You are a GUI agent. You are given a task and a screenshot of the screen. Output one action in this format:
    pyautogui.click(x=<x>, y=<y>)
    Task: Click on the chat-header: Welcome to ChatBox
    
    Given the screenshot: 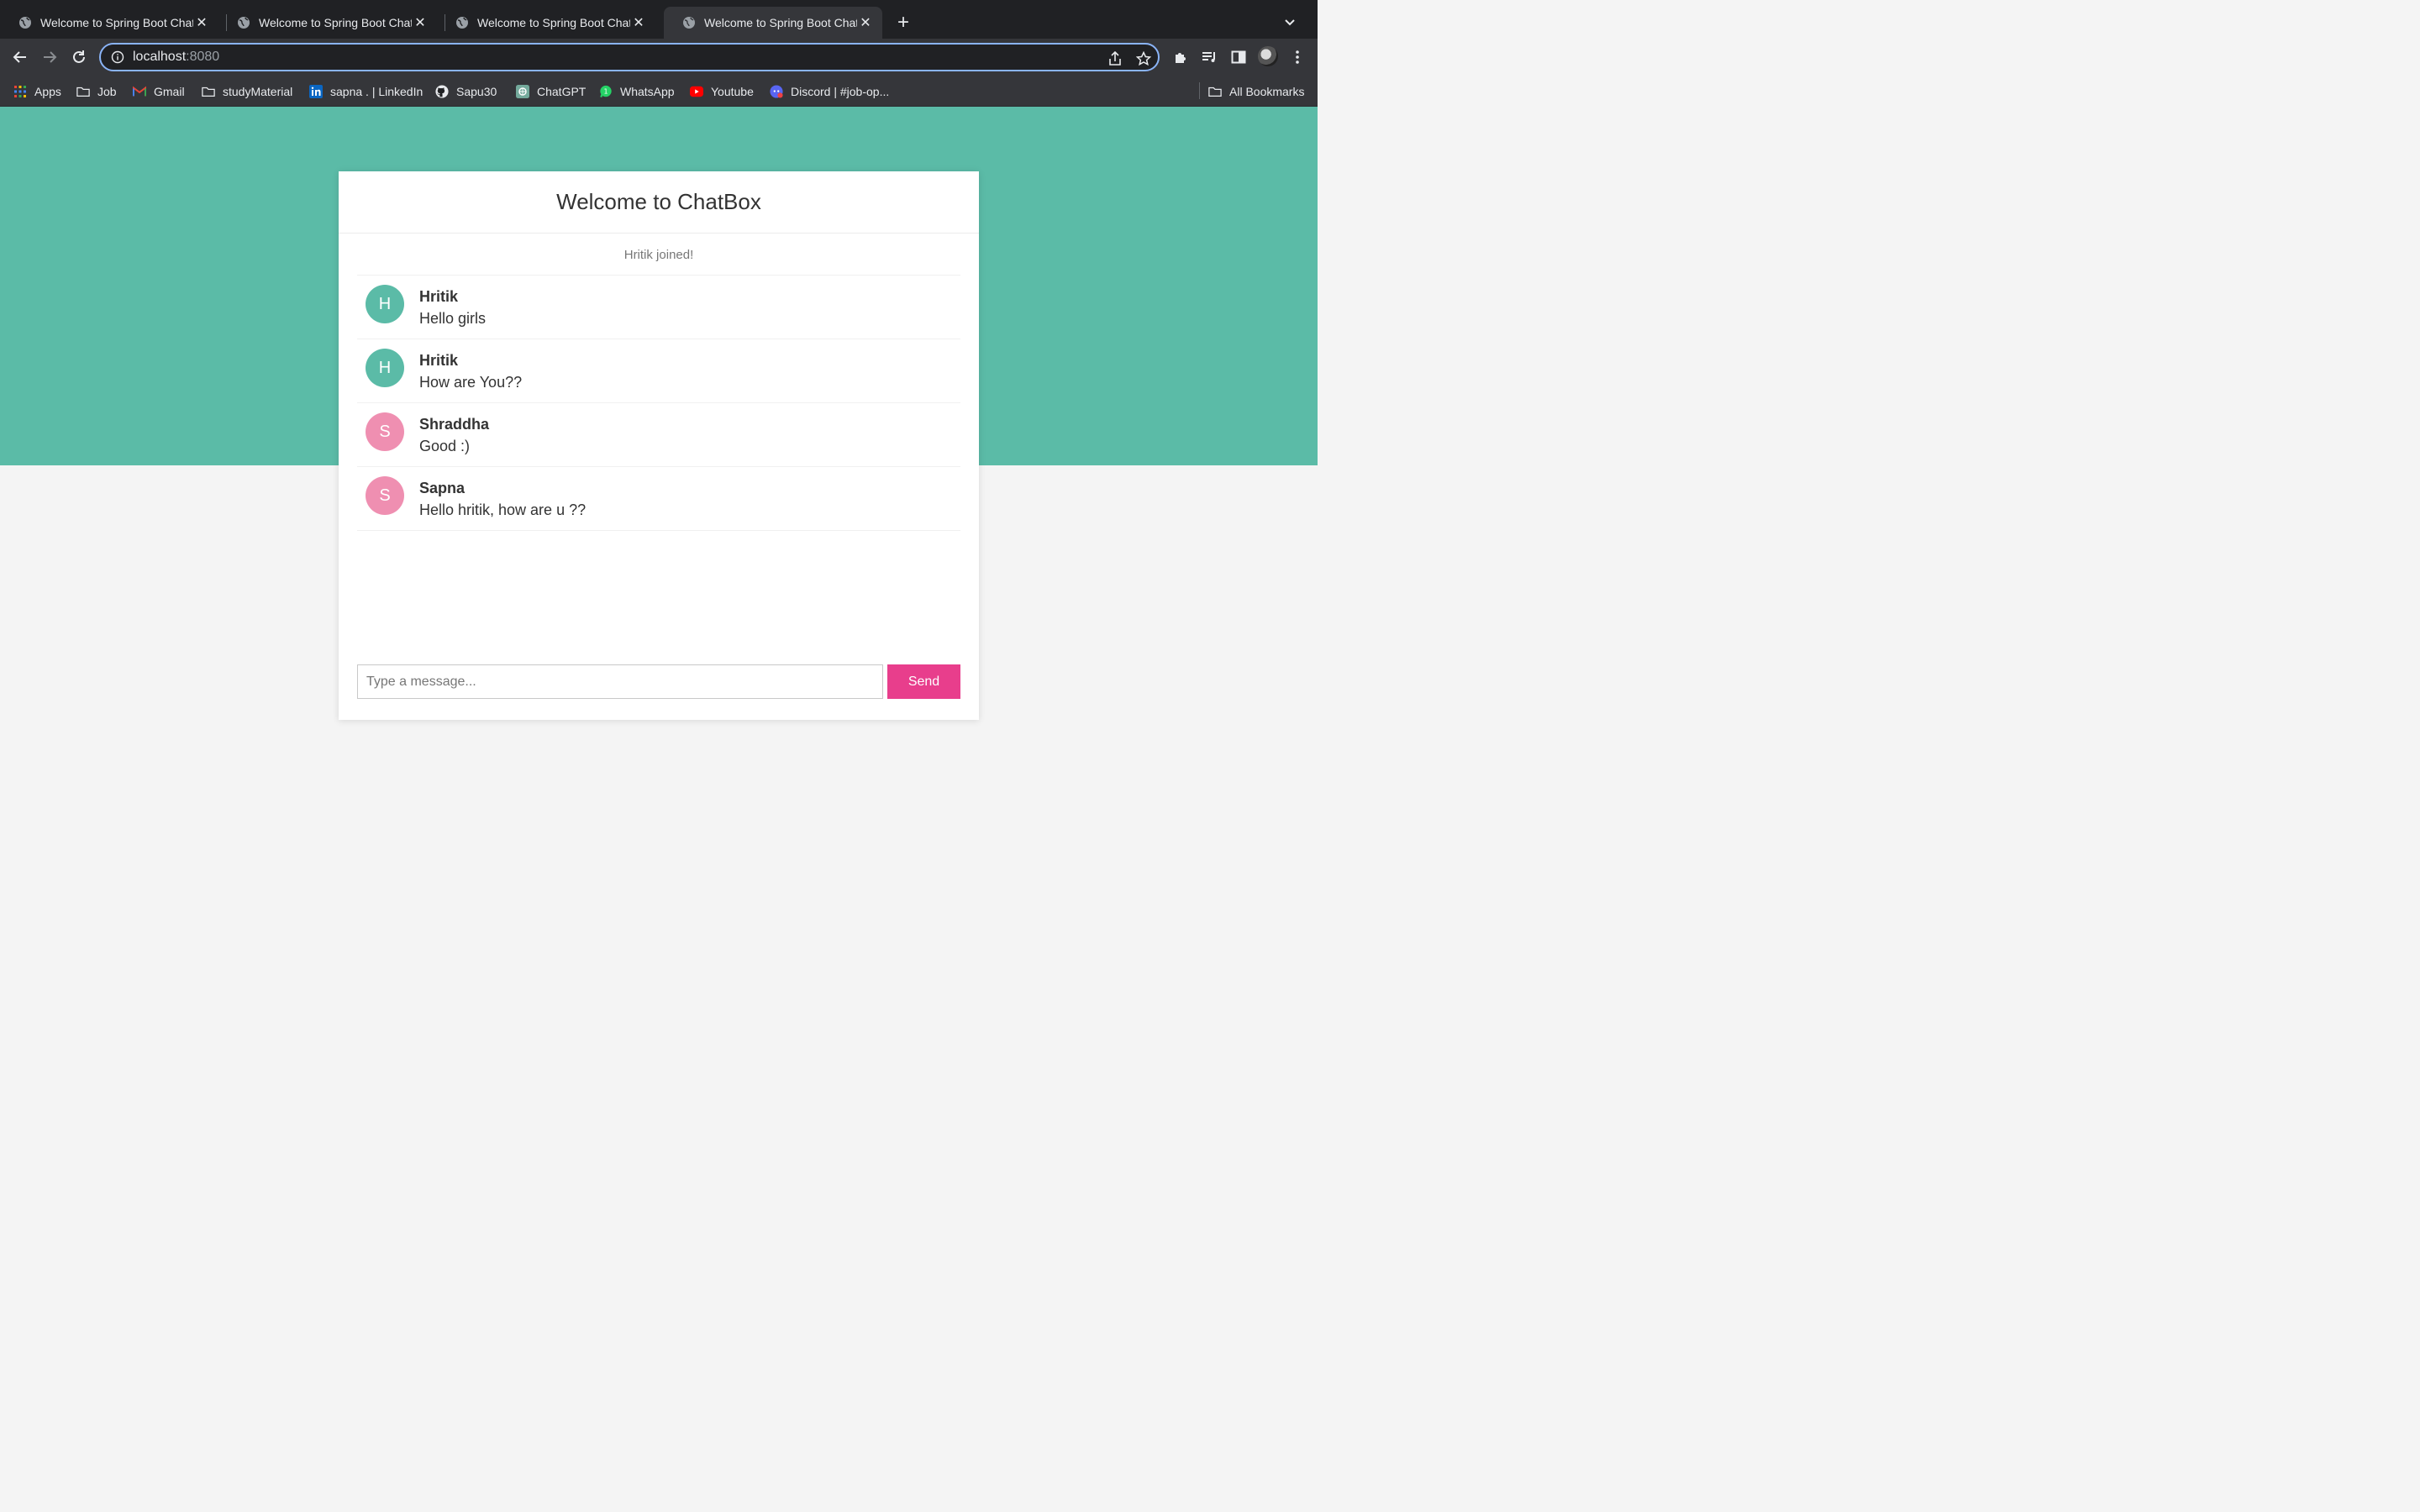 What is the action you would take?
    pyautogui.click(x=659, y=202)
    